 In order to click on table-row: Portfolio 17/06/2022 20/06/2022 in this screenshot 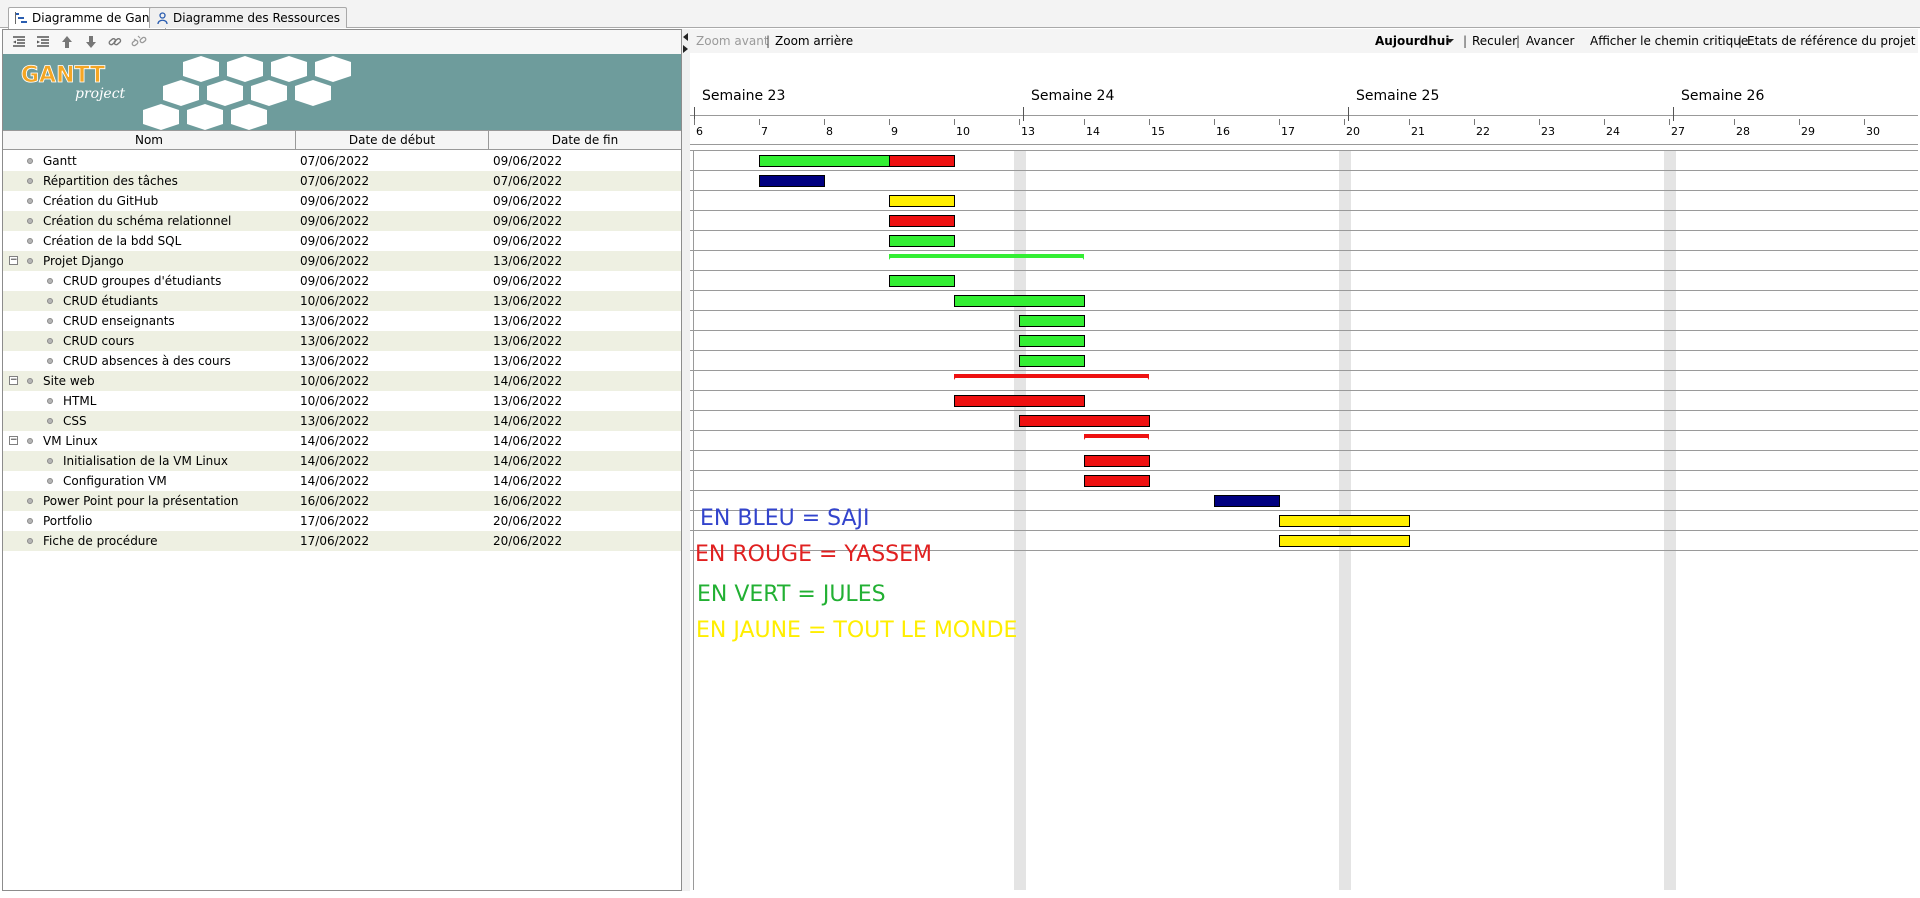, I will do `click(342, 521)`.